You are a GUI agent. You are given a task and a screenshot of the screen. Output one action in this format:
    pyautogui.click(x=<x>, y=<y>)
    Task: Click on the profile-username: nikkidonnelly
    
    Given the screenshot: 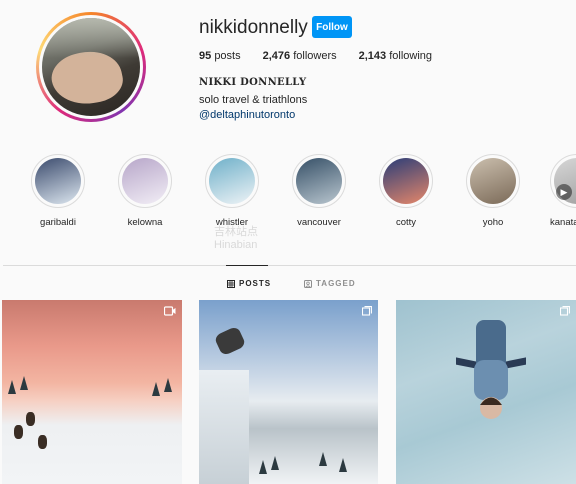 What is the action you would take?
    pyautogui.click(x=253, y=27)
    